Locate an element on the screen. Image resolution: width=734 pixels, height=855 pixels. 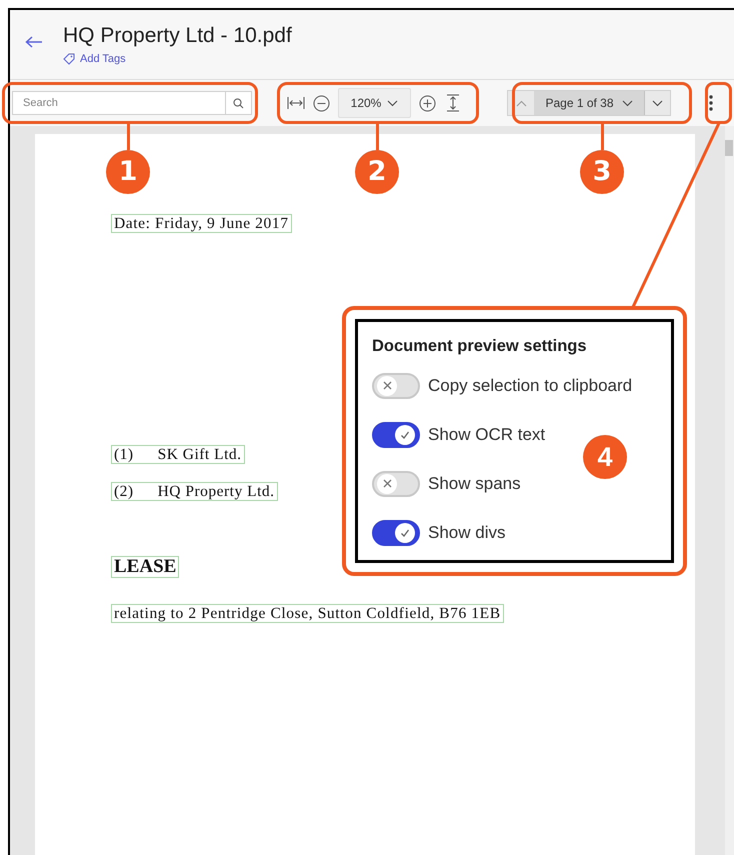
search-button is located at coordinates (239, 103).